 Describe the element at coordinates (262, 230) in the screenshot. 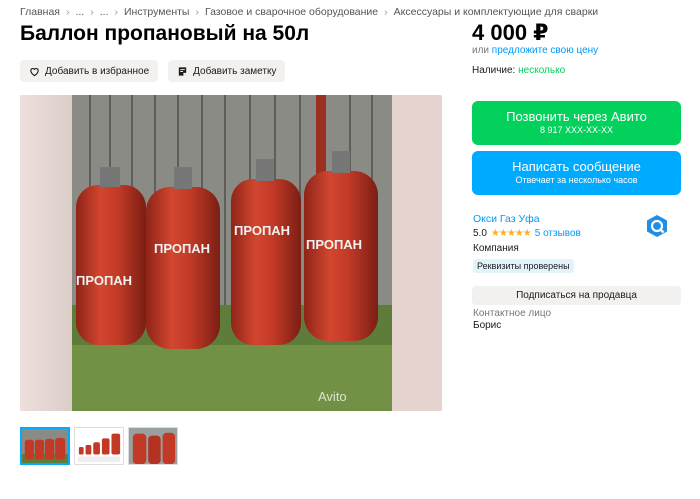

I see `cylinder-text-3: ПРОПАН` at that location.